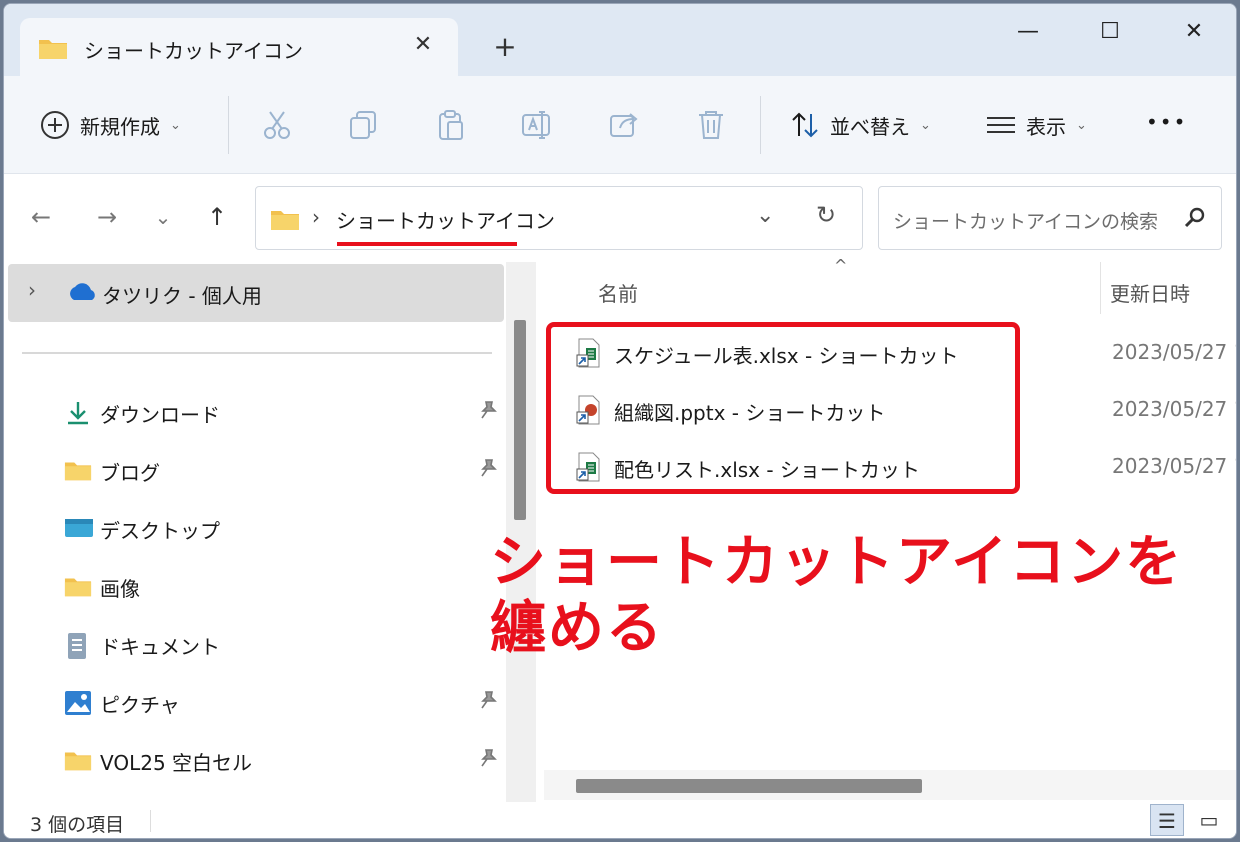  What do you see at coordinates (1167, 820) in the screenshot?
I see `details-view-button: ☰` at bounding box center [1167, 820].